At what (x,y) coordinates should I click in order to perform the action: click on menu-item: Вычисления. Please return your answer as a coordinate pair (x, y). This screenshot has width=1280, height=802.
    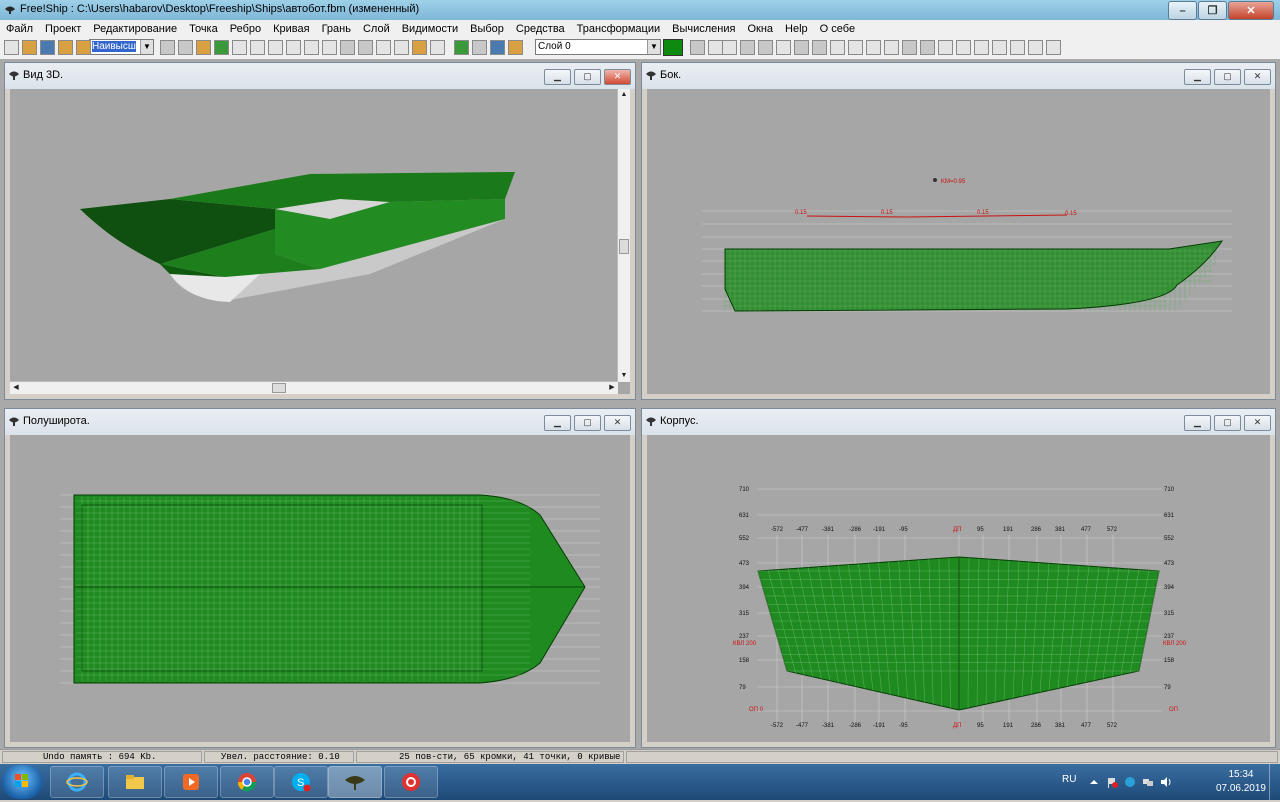
    Looking at the image, I should click on (703, 29).